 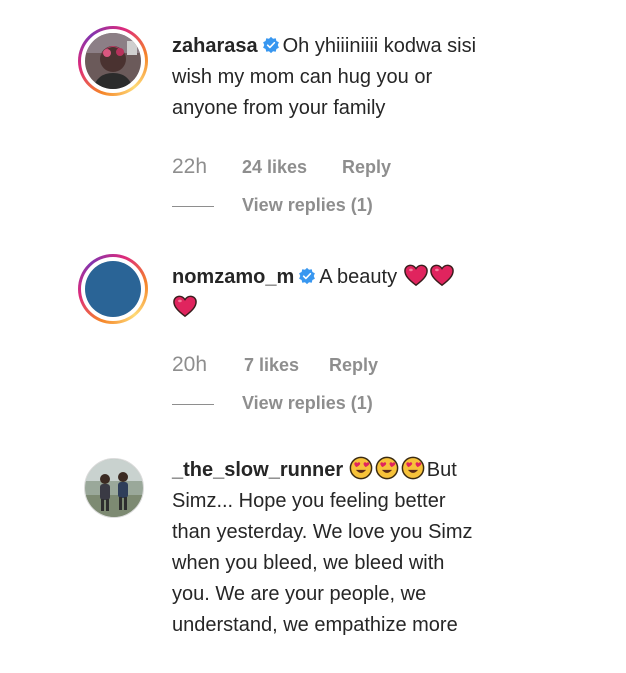 I want to click on comment-line-2: than yesterday. We love you Simz, so click(x=322, y=532).